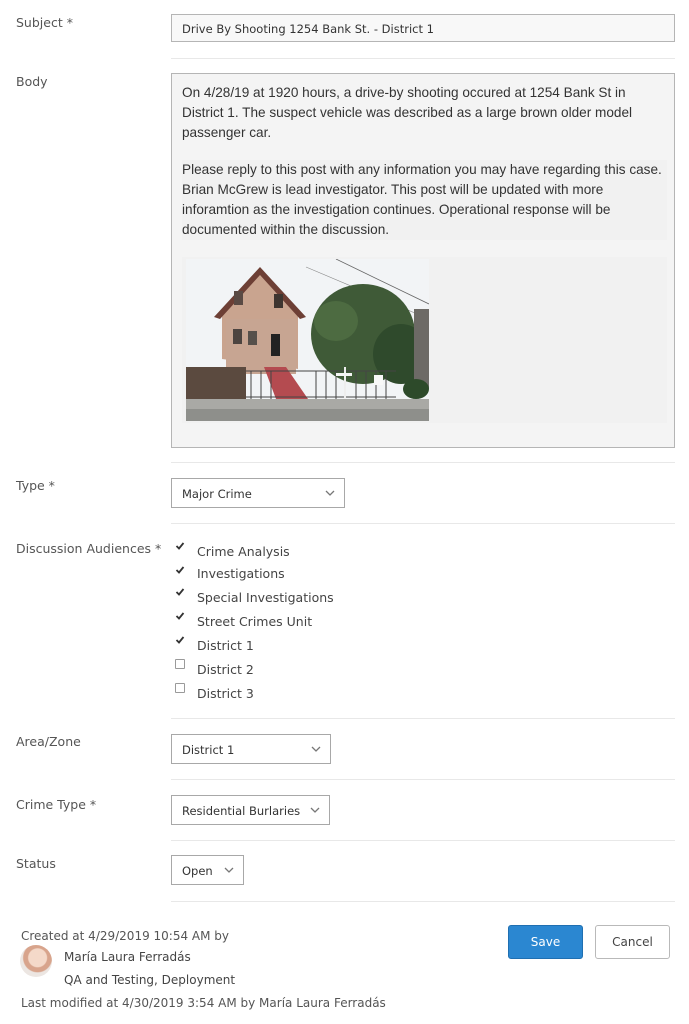 The image size is (689, 1024). I want to click on author-org: QA and Testing, Deployment, so click(150, 980).